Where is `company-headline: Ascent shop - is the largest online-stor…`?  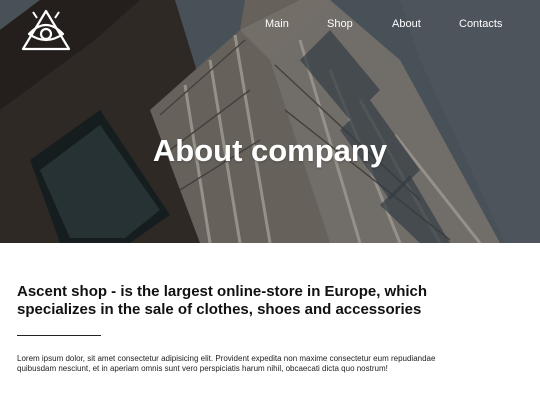 company-headline: Ascent shop - is the largest online-stor… is located at coordinates (222, 300).